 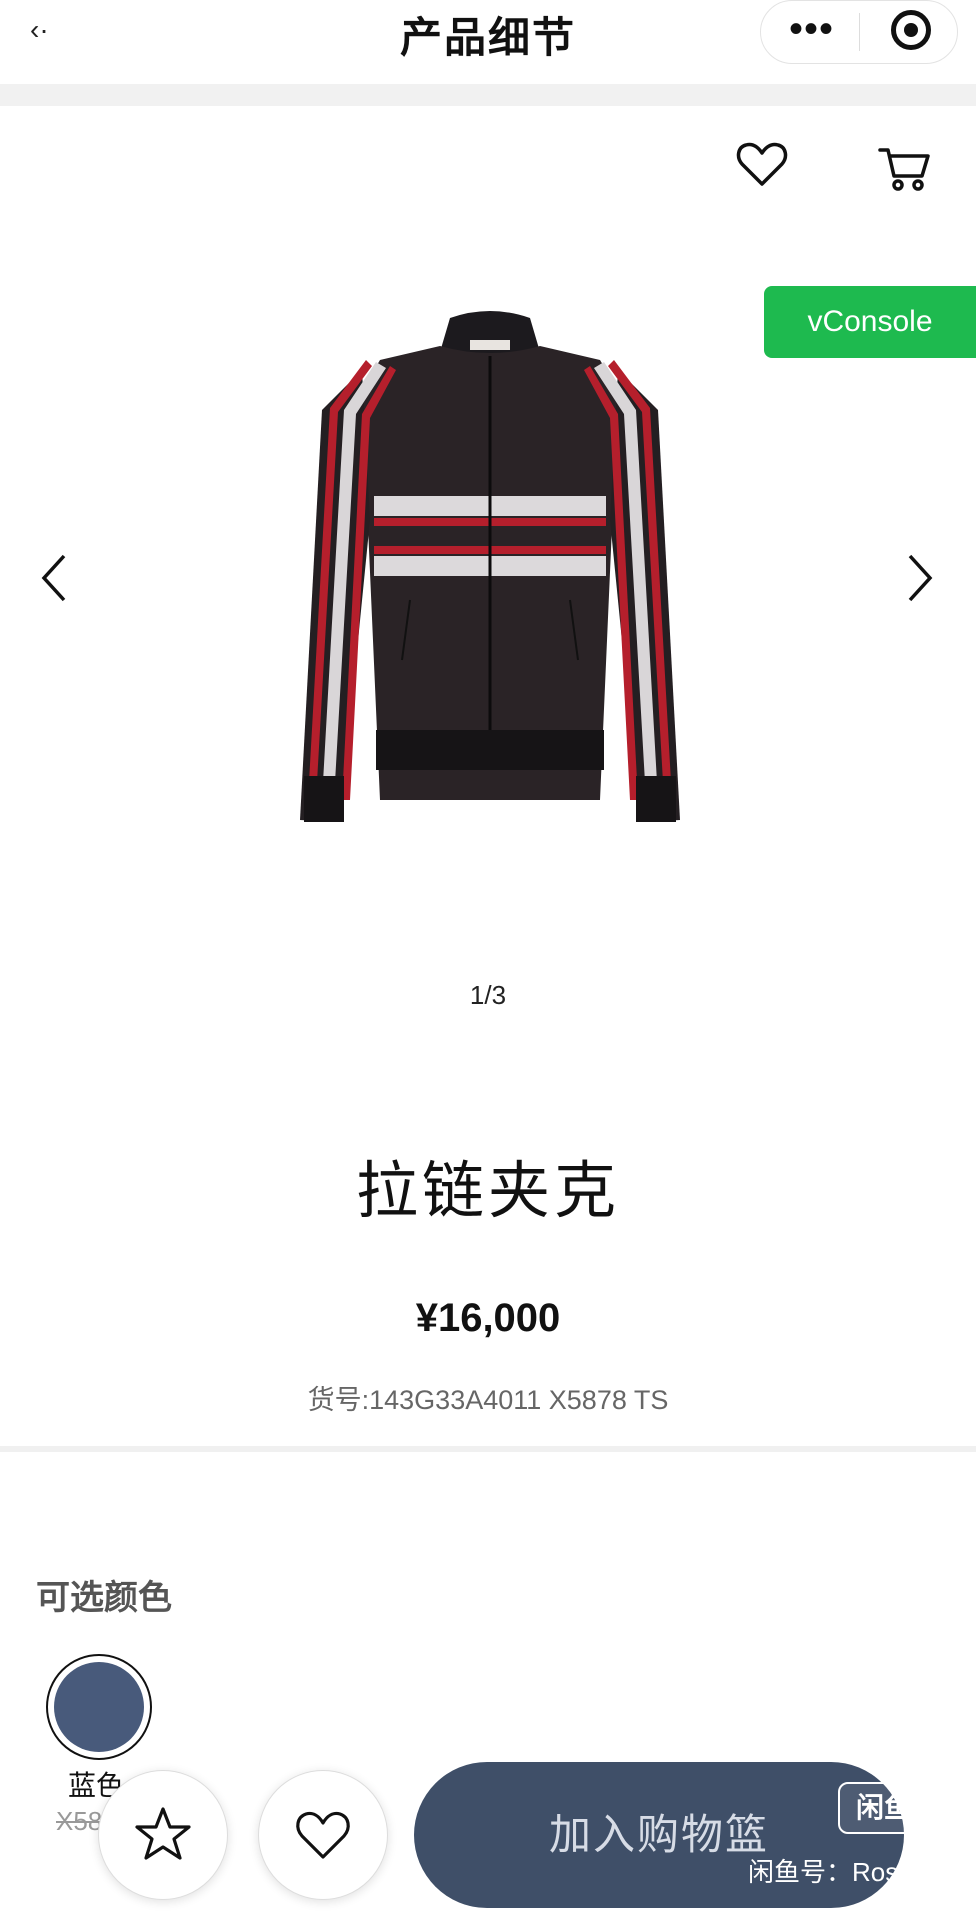 I want to click on heart-icon, so click(x=323, y=1835).